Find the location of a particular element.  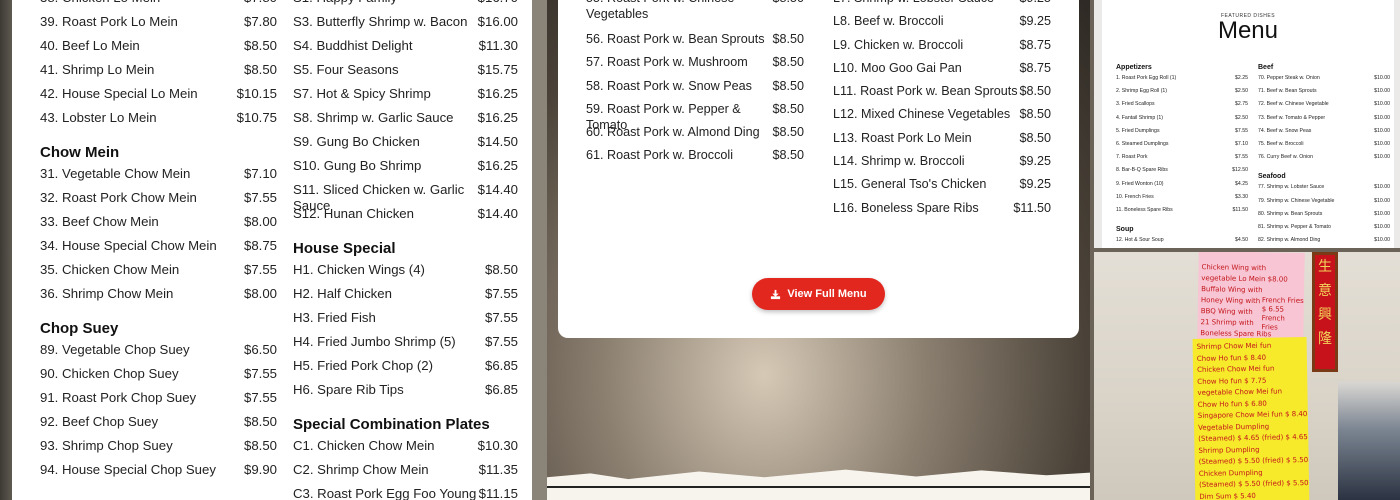

handwritten-line: French is located at coordinates (1273, 318).